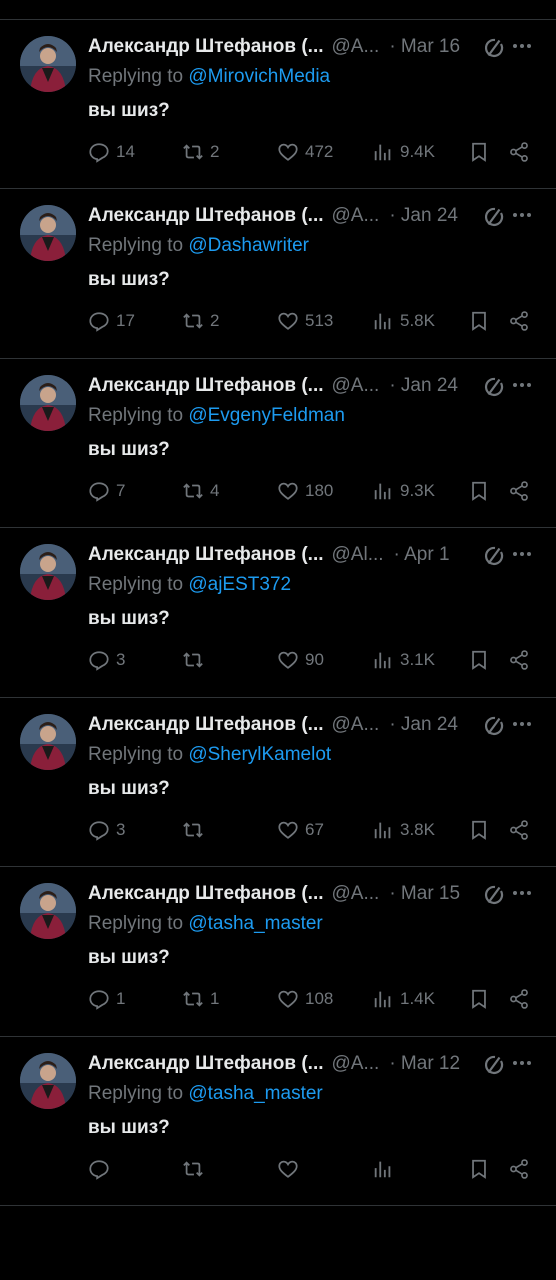  What do you see at coordinates (424, 1064) in the screenshot?
I see `tweet-date: · Mar 12` at bounding box center [424, 1064].